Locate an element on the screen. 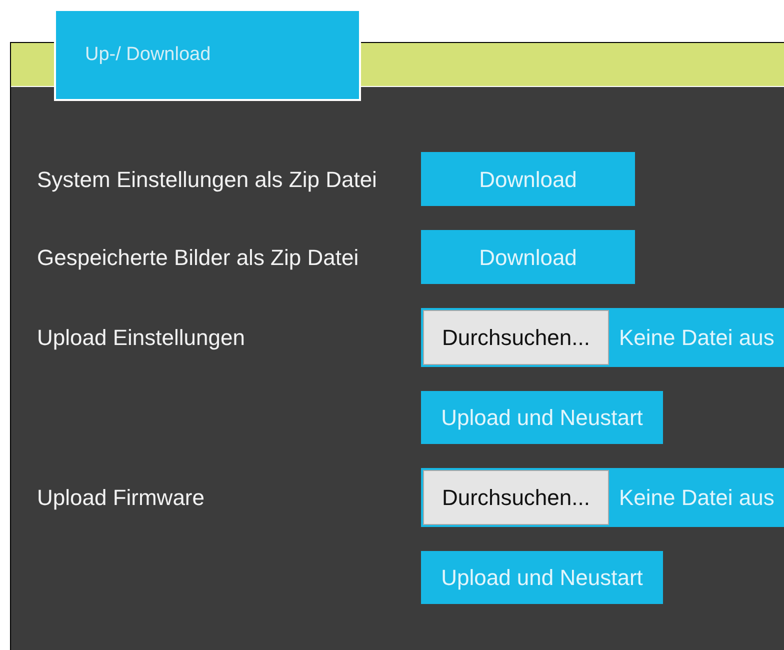 The height and width of the screenshot is (650, 784). row-label: Upload Firmware is located at coordinates (121, 498).